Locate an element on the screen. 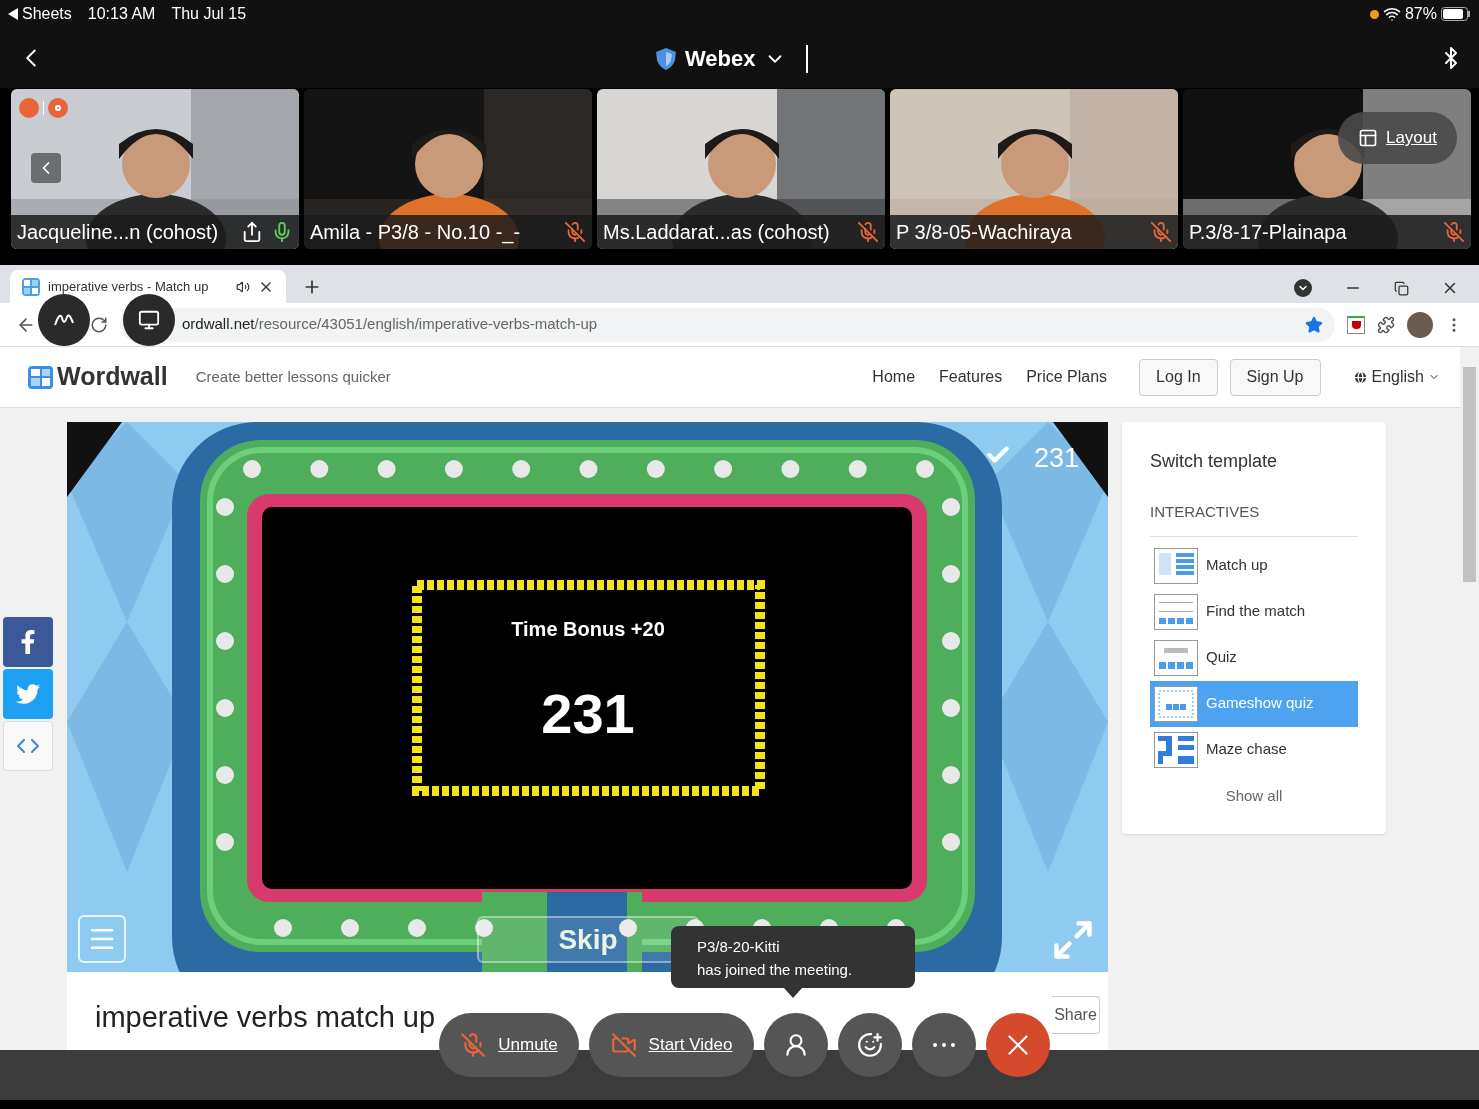  monitor-icon is located at coordinates (149, 320).